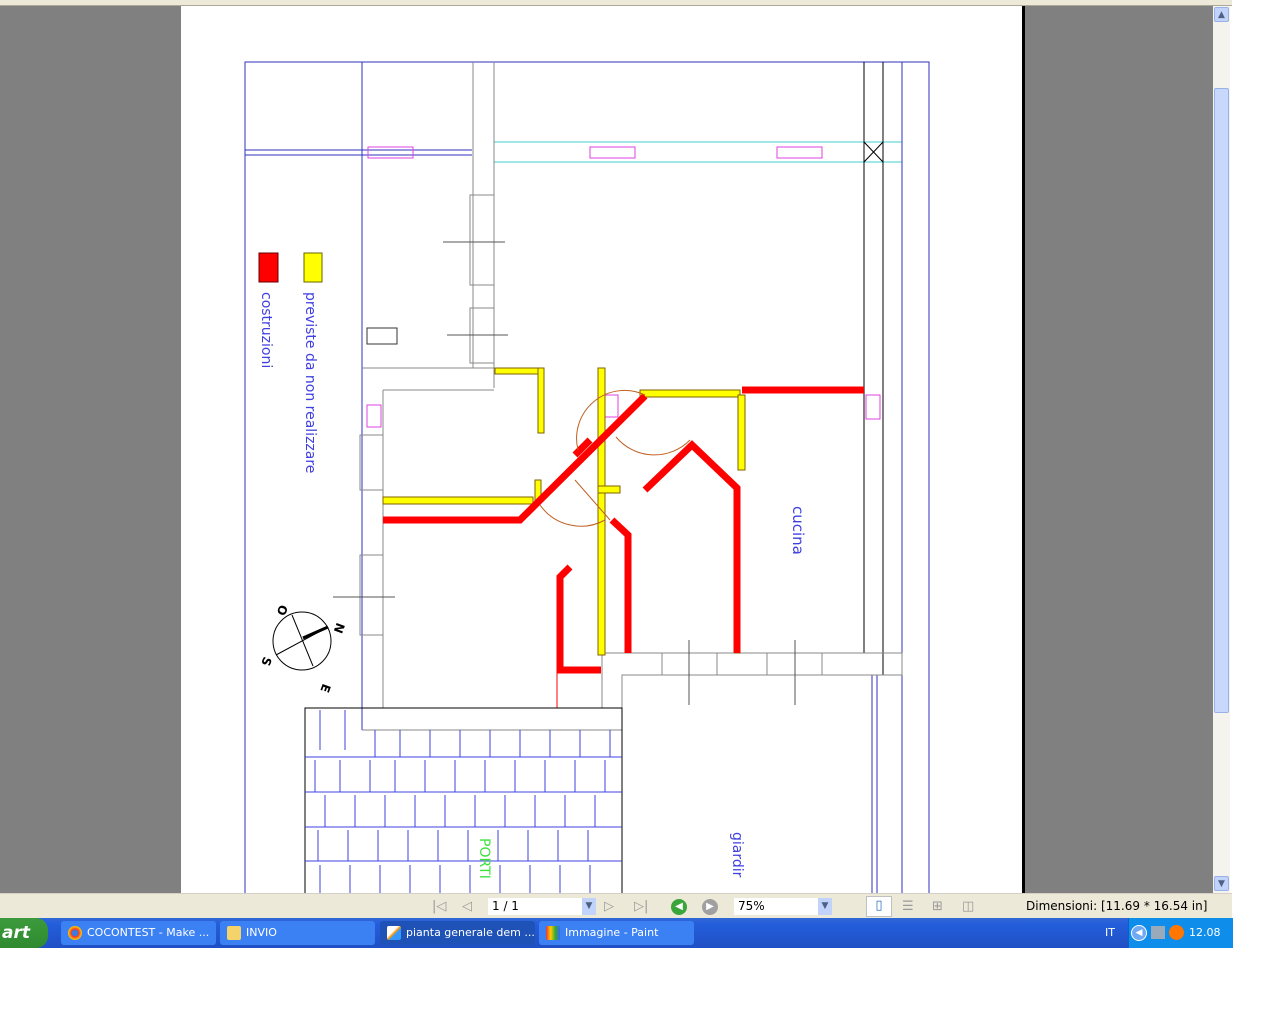  What do you see at coordinates (266, 330) in the screenshot?
I see `legend-label-costruzioni: costruzioni` at bounding box center [266, 330].